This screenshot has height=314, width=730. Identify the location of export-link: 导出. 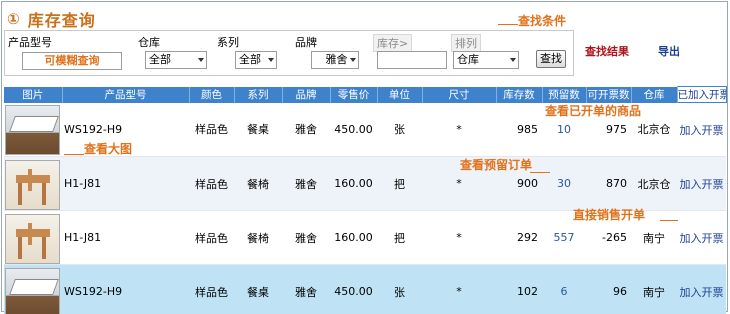
(669, 51).